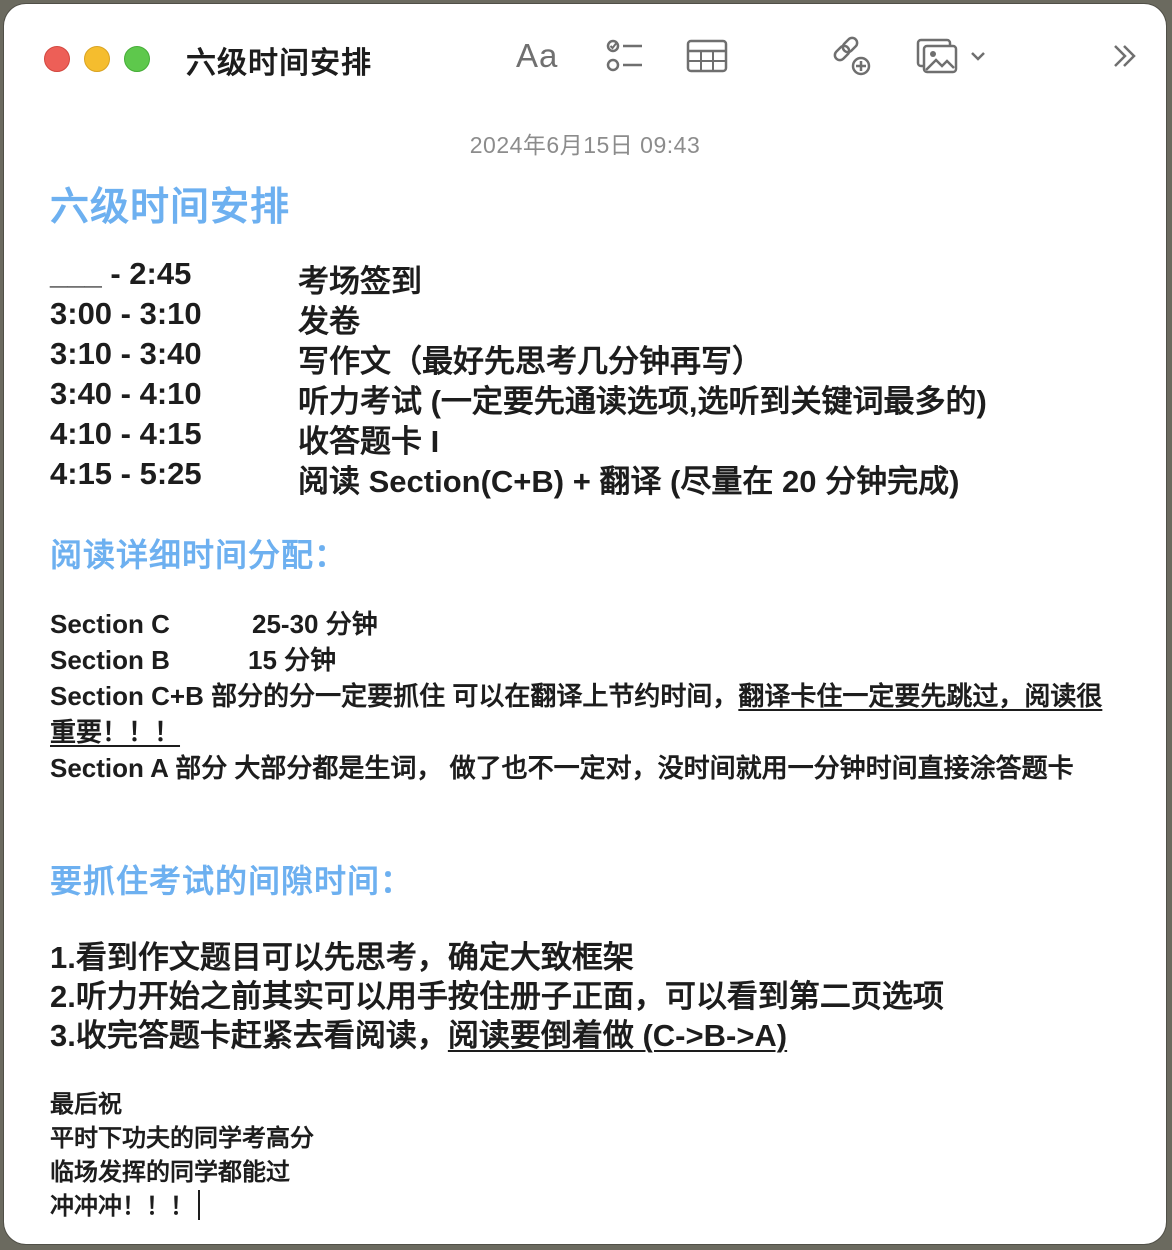 This screenshot has height=1250, width=1172. I want to click on section-c-time: 25-30 分钟, so click(315, 624).